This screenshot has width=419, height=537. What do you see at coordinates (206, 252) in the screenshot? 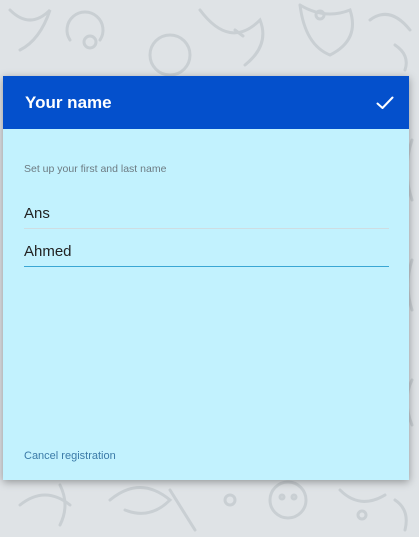
I see `last-name-input` at bounding box center [206, 252].